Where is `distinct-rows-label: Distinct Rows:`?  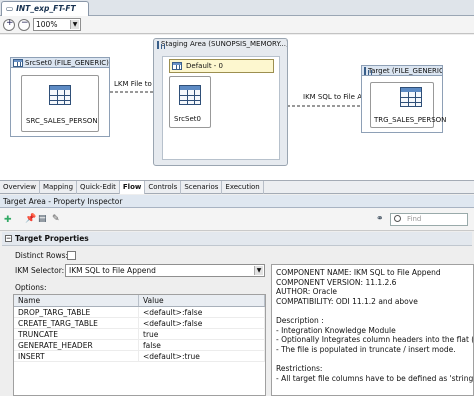 distinct-rows-label: Distinct Rows: is located at coordinates (42, 255).